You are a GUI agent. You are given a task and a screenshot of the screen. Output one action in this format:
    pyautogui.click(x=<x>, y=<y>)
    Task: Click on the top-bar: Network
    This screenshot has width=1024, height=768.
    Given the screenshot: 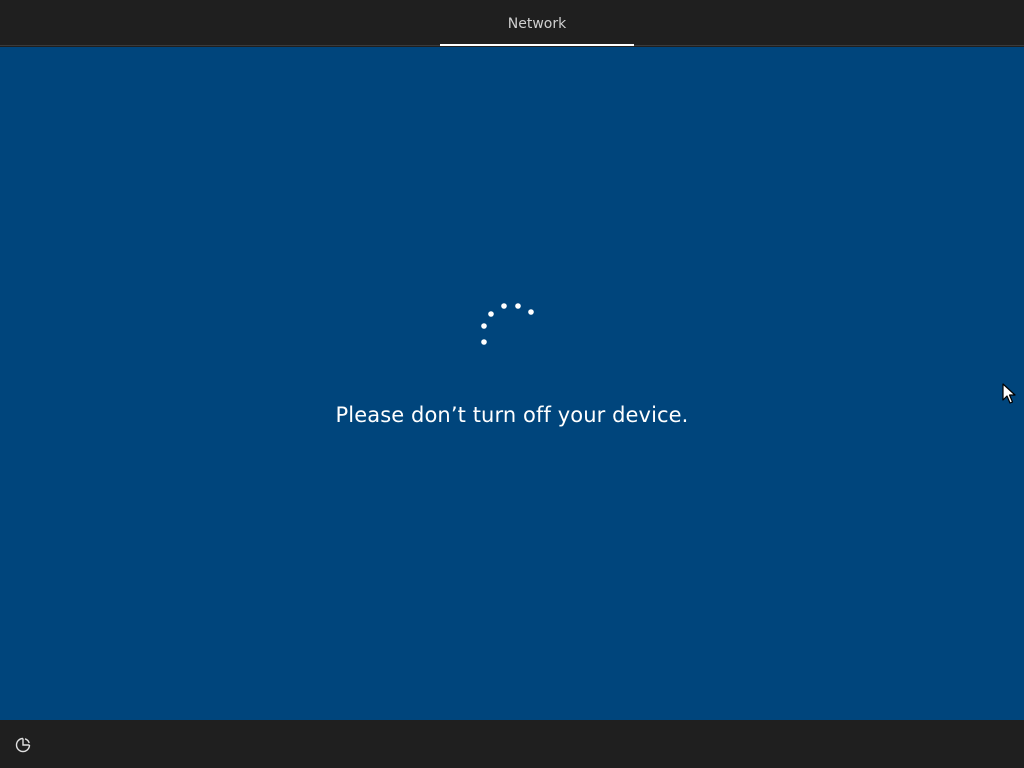 What is the action you would take?
    pyautogui.click(x=512, y=23)
    